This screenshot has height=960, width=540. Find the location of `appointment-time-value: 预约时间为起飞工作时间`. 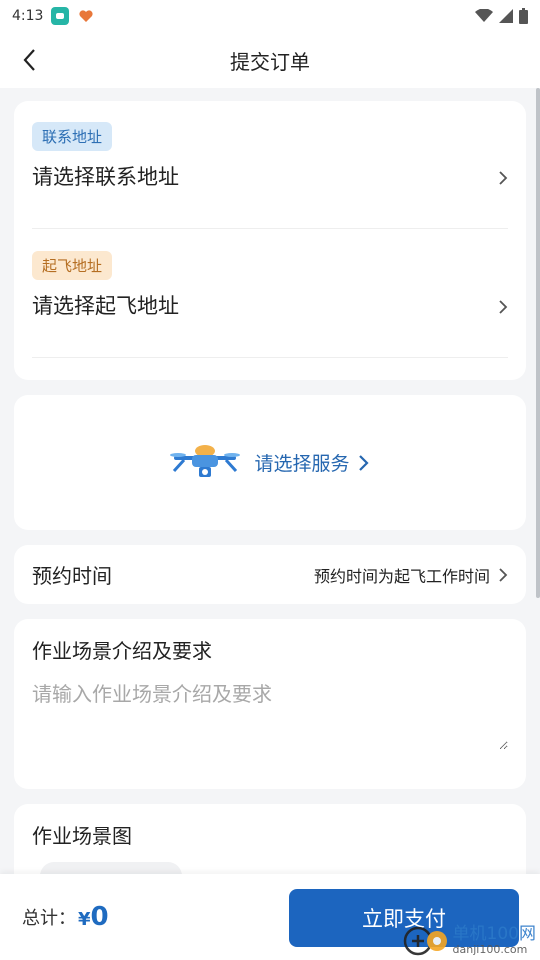

appointment-time-value: 预约时间为起飞工作时间 is located at coordinates (411, 575).